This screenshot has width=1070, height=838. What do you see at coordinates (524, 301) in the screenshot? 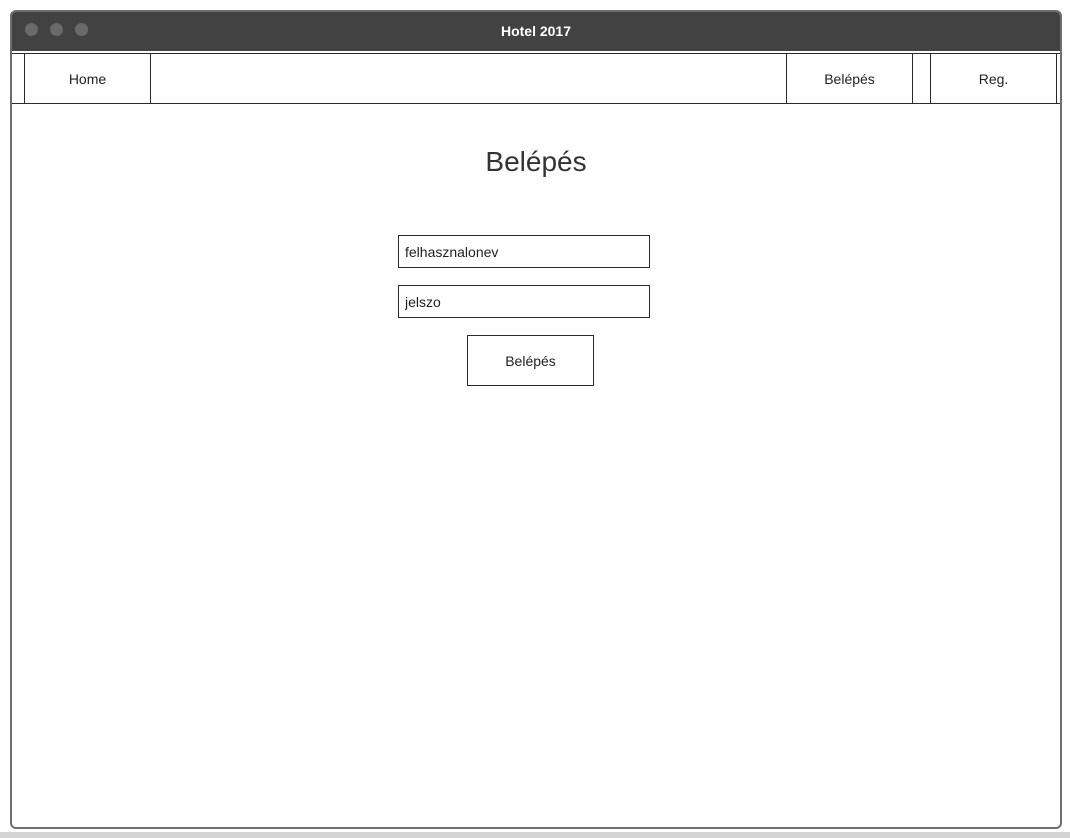
I see `password-input` at bounding box center [524, 301].